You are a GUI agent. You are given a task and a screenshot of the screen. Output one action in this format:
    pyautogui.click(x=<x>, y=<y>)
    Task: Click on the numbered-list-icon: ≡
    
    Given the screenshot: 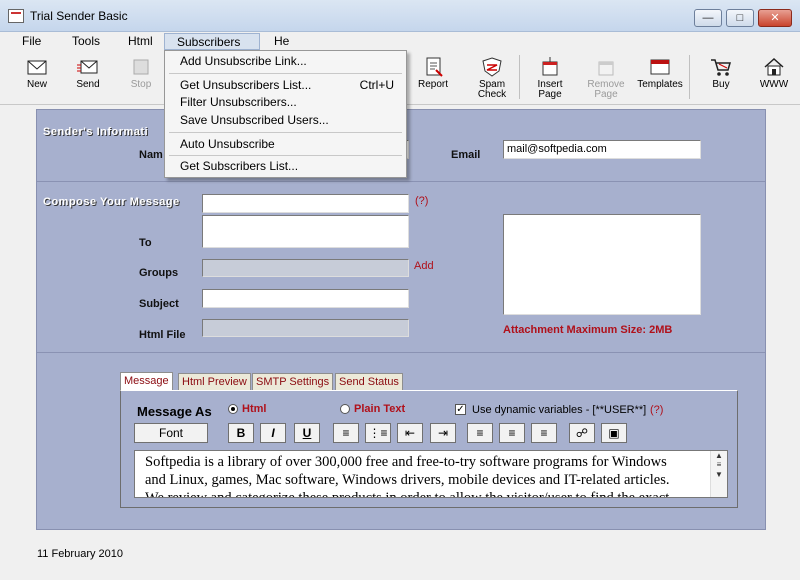 What is the action you would take?
    pyautogui.click(x=346, y=433)
    